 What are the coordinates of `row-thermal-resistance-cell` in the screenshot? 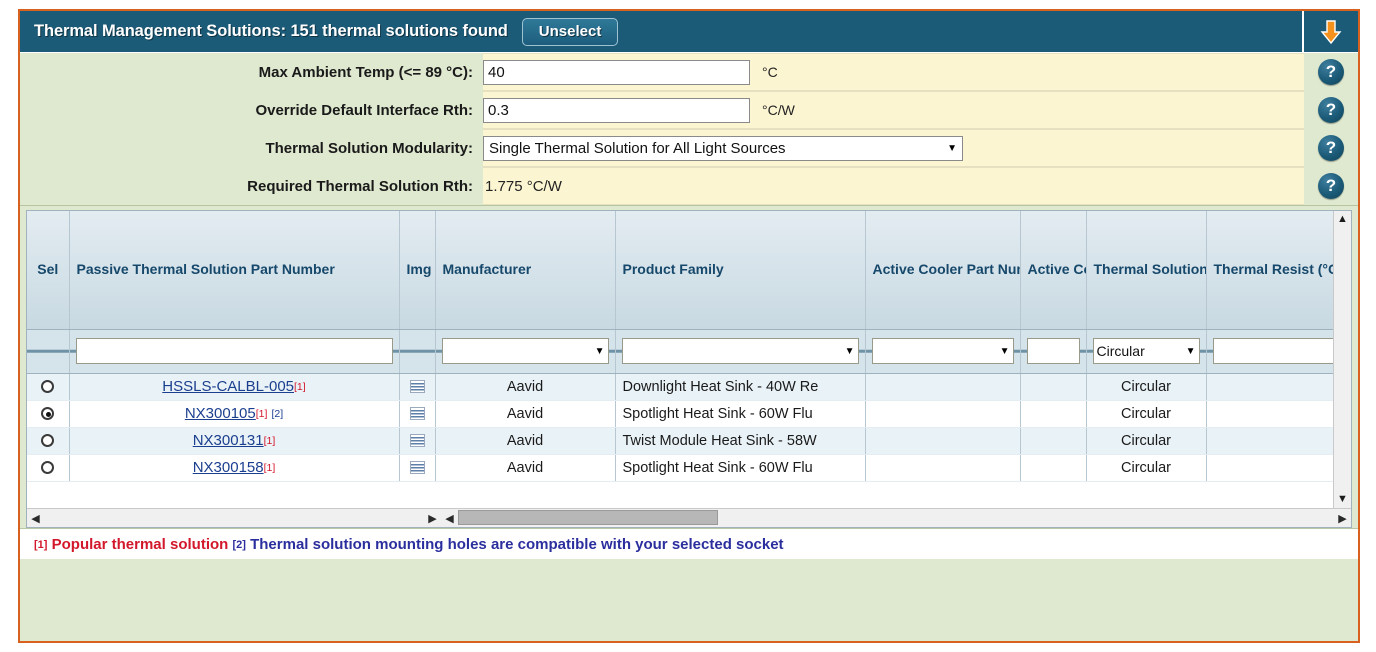 It's located at (1269, 441).